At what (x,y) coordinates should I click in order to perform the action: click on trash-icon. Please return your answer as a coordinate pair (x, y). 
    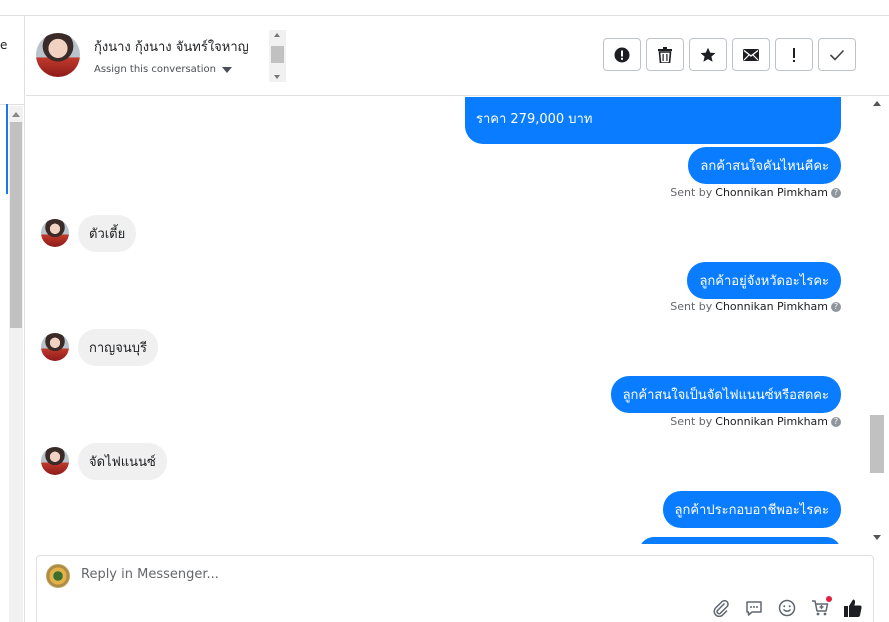
    Looking at the image, I should click on (665, 54).